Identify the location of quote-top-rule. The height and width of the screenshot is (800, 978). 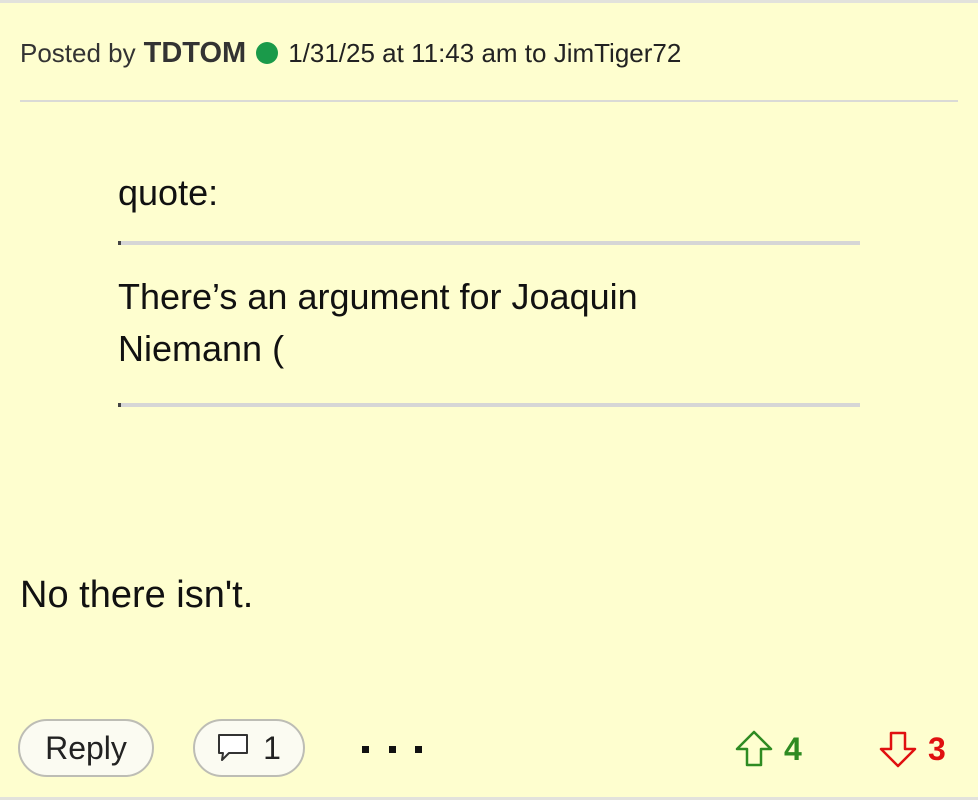
(489, 243).